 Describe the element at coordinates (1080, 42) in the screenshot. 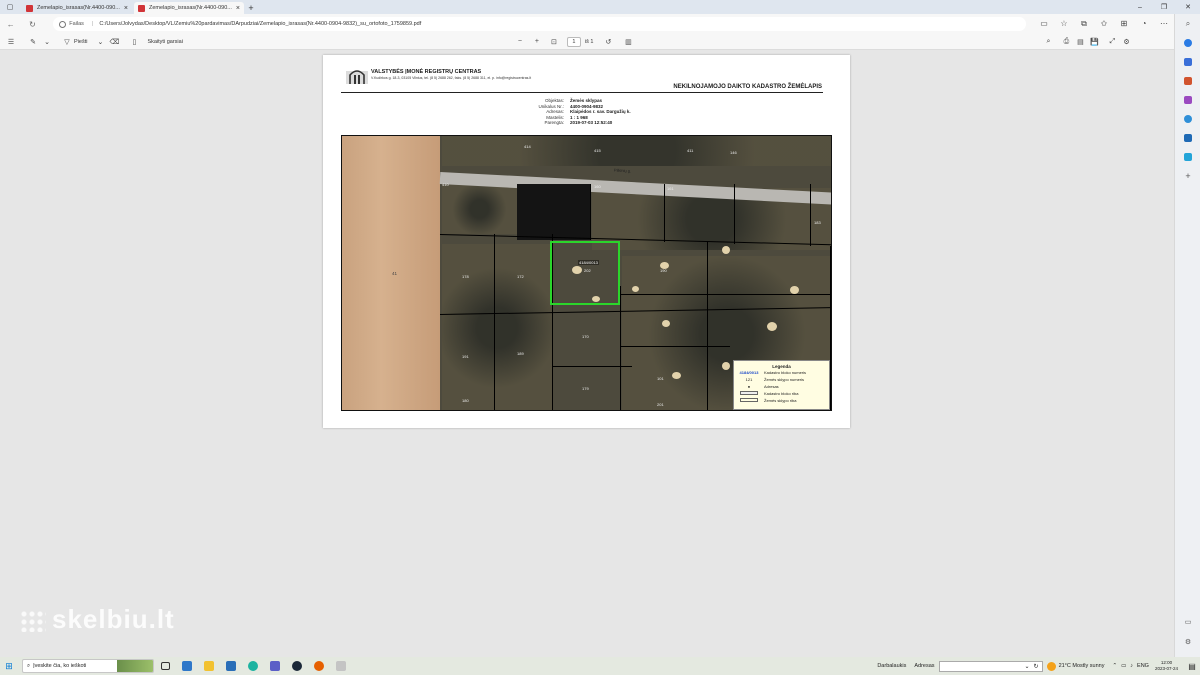

I see `save-as-icon: ▤` at that location.